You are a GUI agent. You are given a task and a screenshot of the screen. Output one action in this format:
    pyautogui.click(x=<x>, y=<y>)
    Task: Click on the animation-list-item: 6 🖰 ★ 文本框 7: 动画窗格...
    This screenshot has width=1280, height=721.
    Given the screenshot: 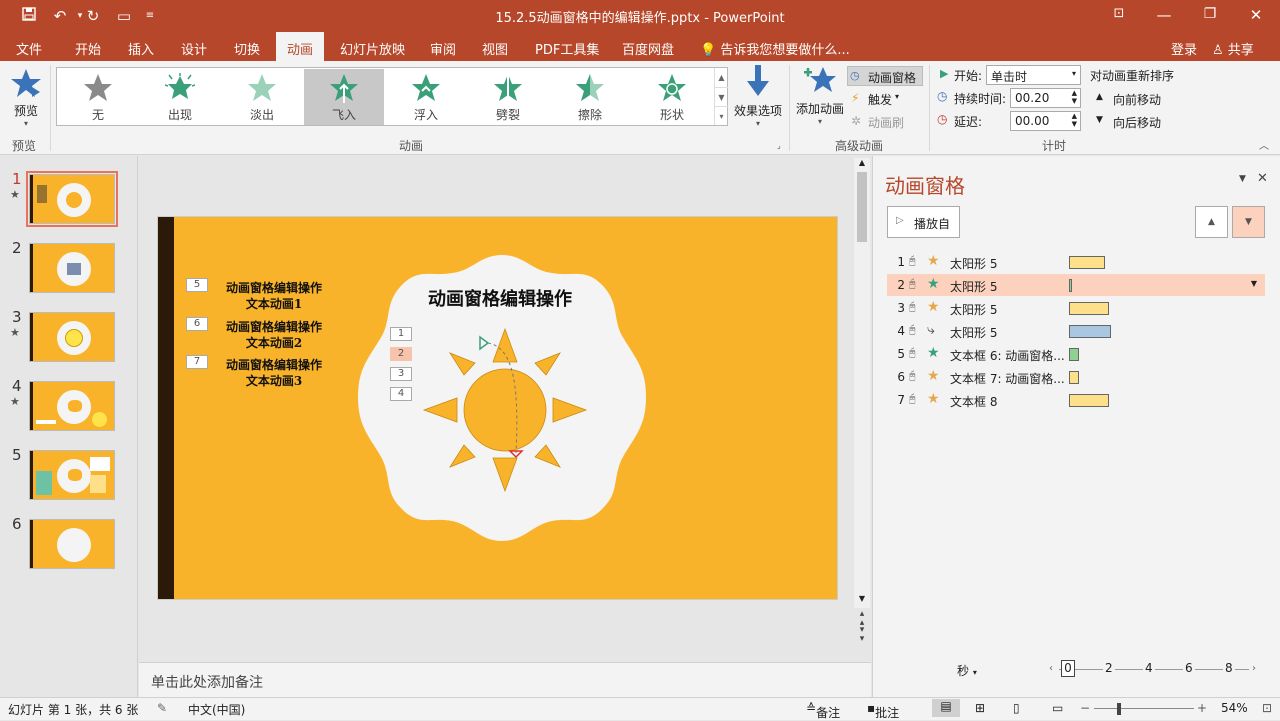 What is the action you would take?
    pyautogui.click(x=1076, y=377)
    